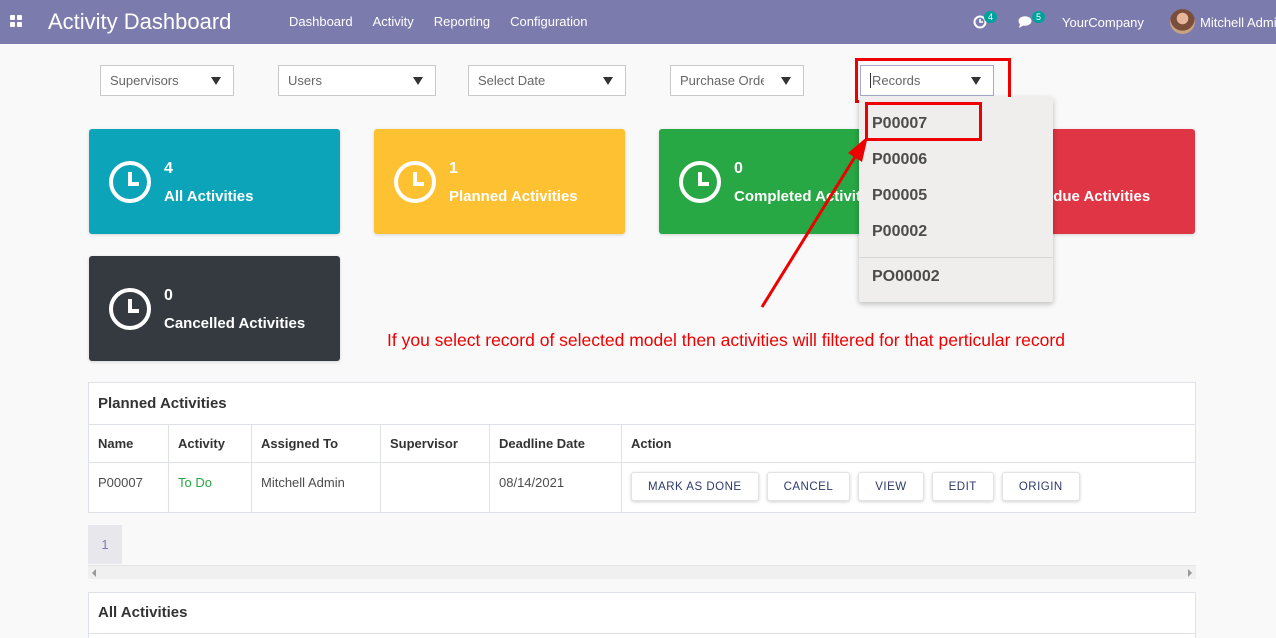  What do you see at coordinates (210, 487) in the screenshot?
I see `cell-activity: To Do` at bounding box center [210, 487].